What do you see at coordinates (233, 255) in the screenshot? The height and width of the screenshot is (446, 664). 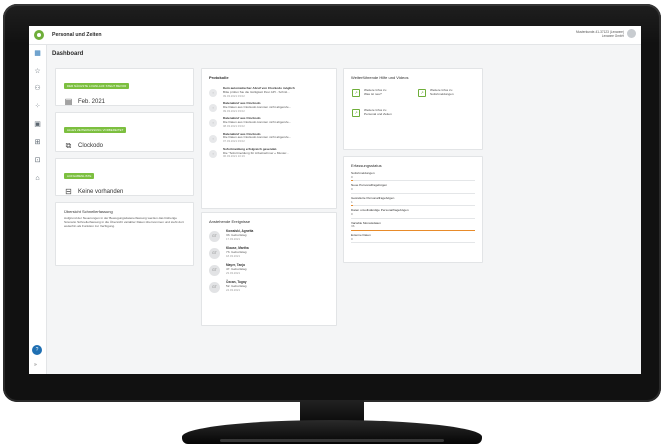 I see `event-date: 18.03.2021` at bounding box center [233, 255].